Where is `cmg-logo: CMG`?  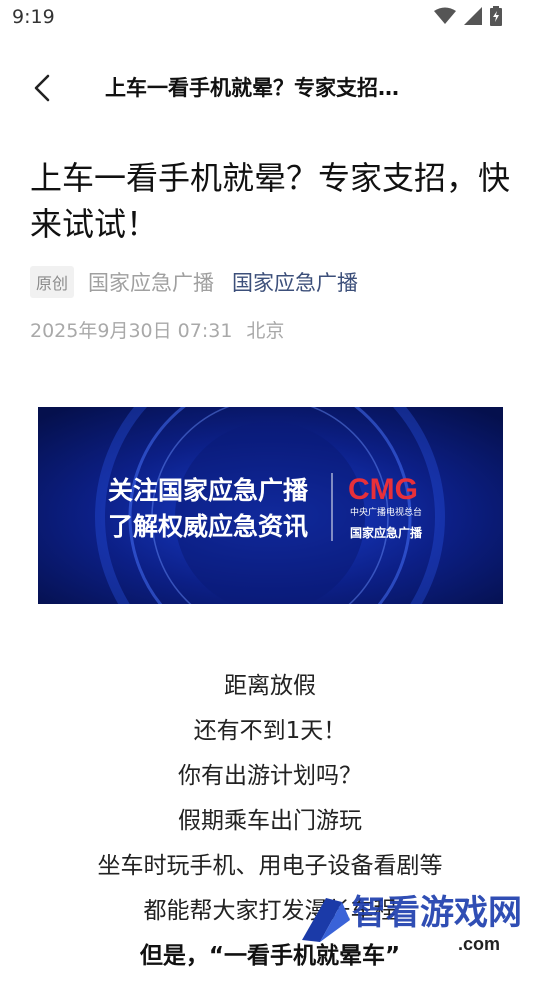
cmg-logo: CMG is located at coordinates (383, 489).